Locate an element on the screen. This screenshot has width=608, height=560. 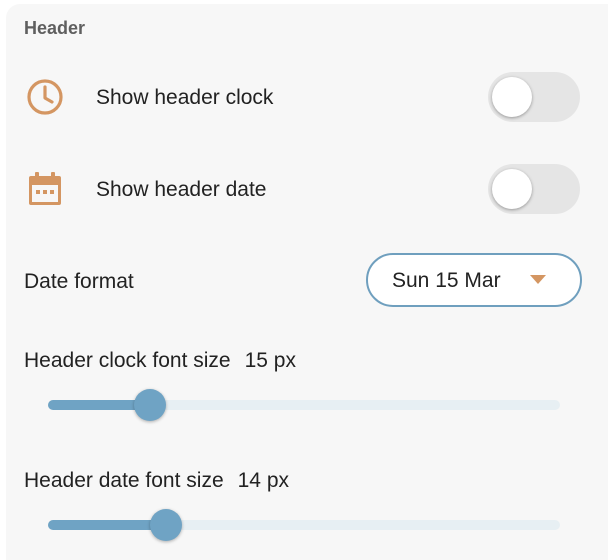
clock-font-size-label: Header clock font size 15 px is located at coordinates (160, 361).